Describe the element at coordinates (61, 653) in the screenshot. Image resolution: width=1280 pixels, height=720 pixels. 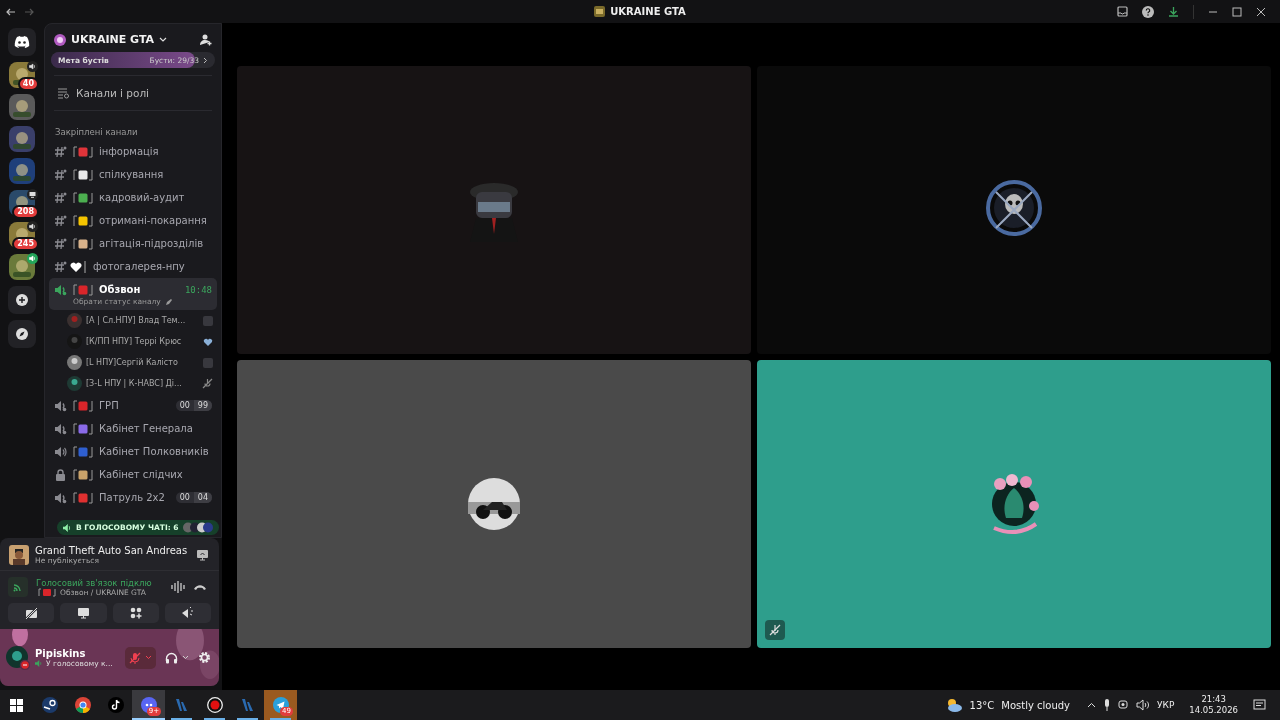
I see `username: Pipiskins` at that location.